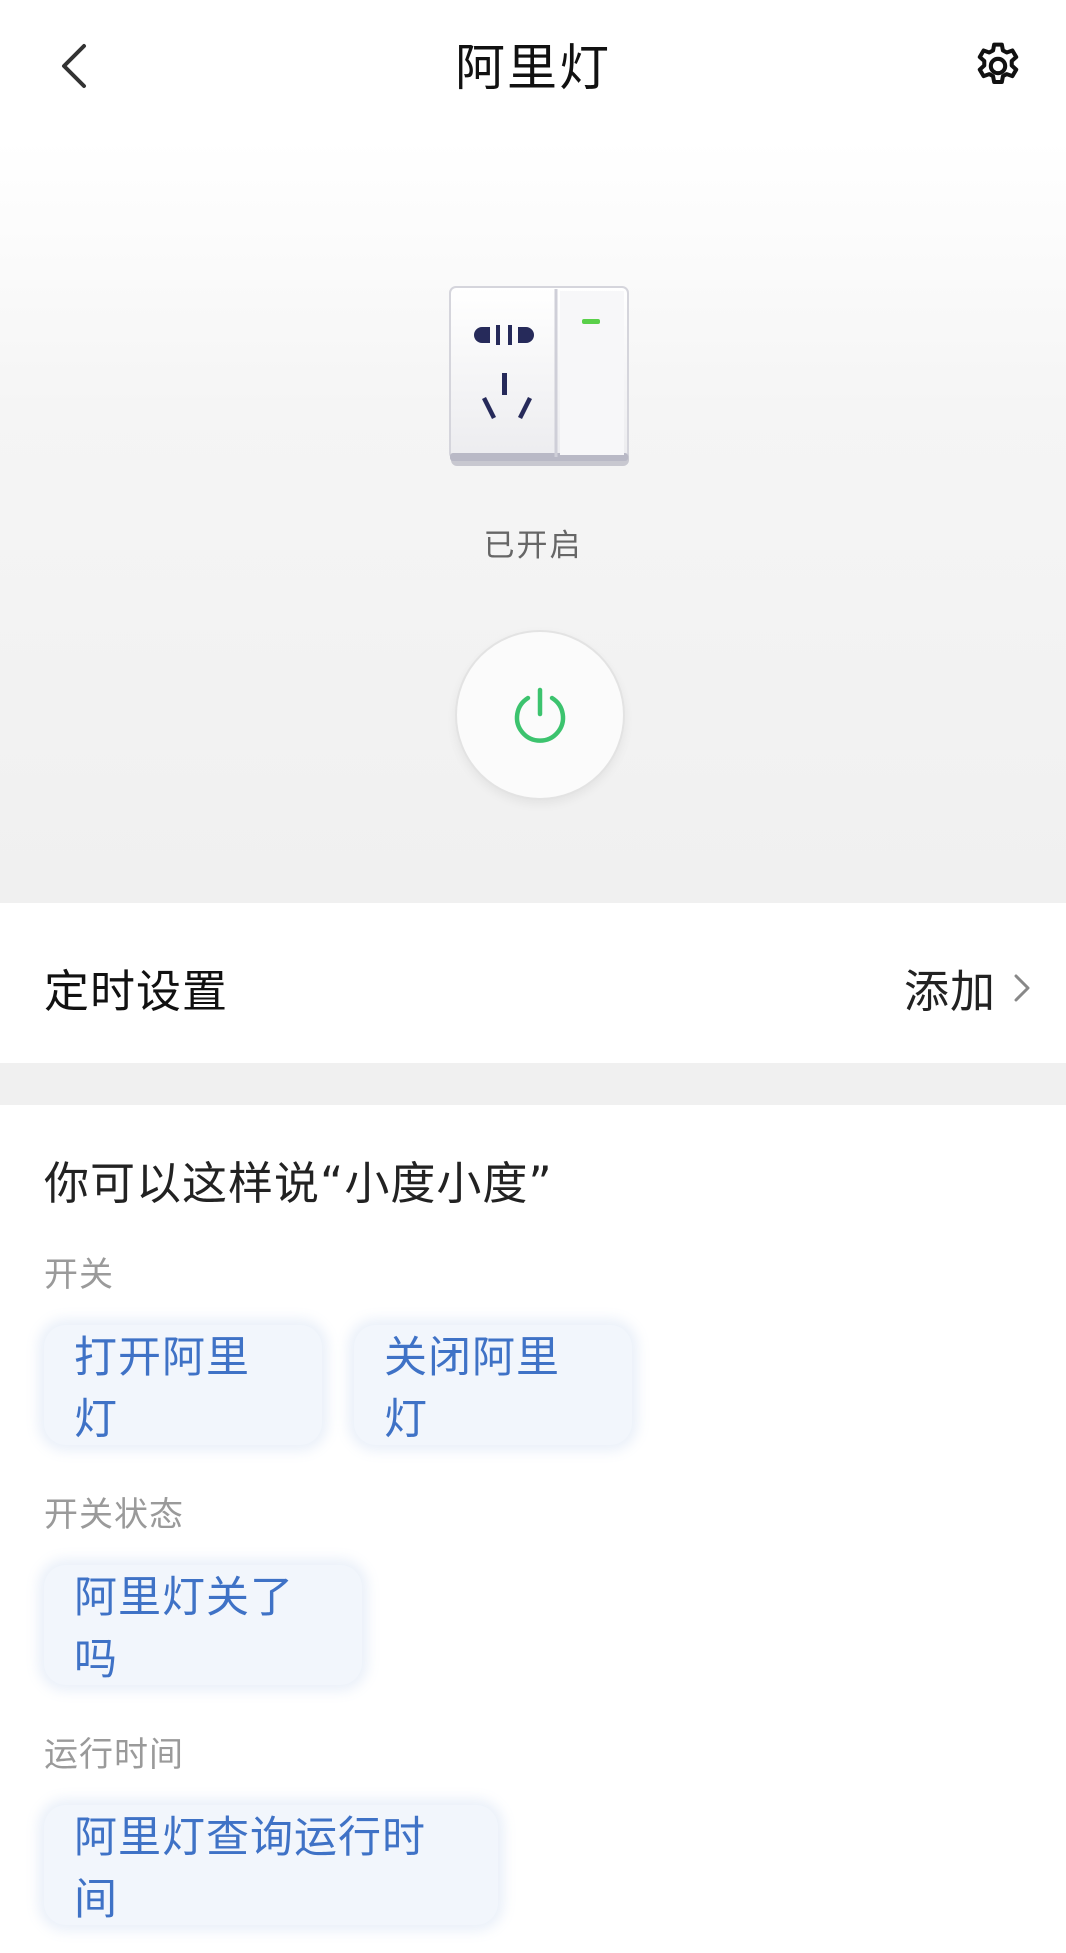 This screenshot has height=1953, width=1066. What do you see at coordinates (949, 991) in the screenshot?
I see `timer-add-label: 添加` at bounding box center [949, 991].